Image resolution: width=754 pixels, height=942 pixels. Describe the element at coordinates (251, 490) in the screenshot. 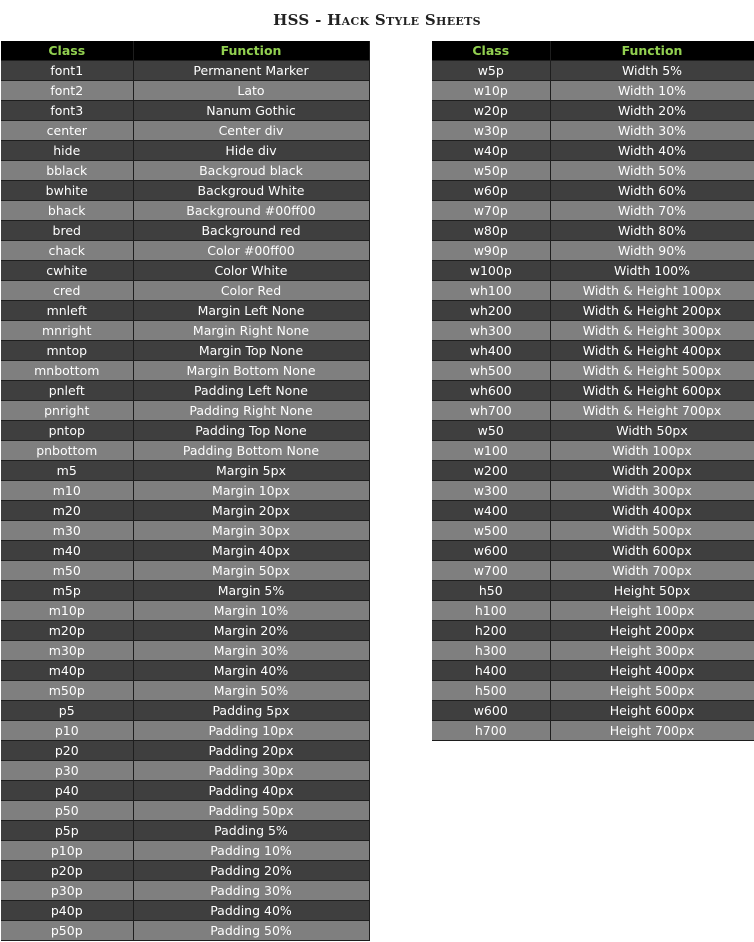

I see `function-cell: Margin 10px` at that location.